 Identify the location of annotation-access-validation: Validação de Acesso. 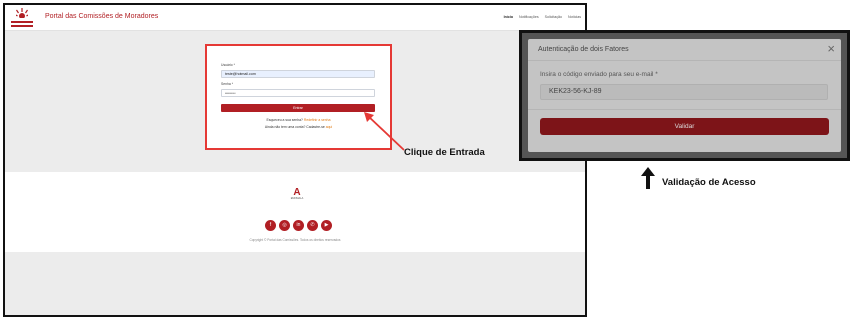
(709, 182).